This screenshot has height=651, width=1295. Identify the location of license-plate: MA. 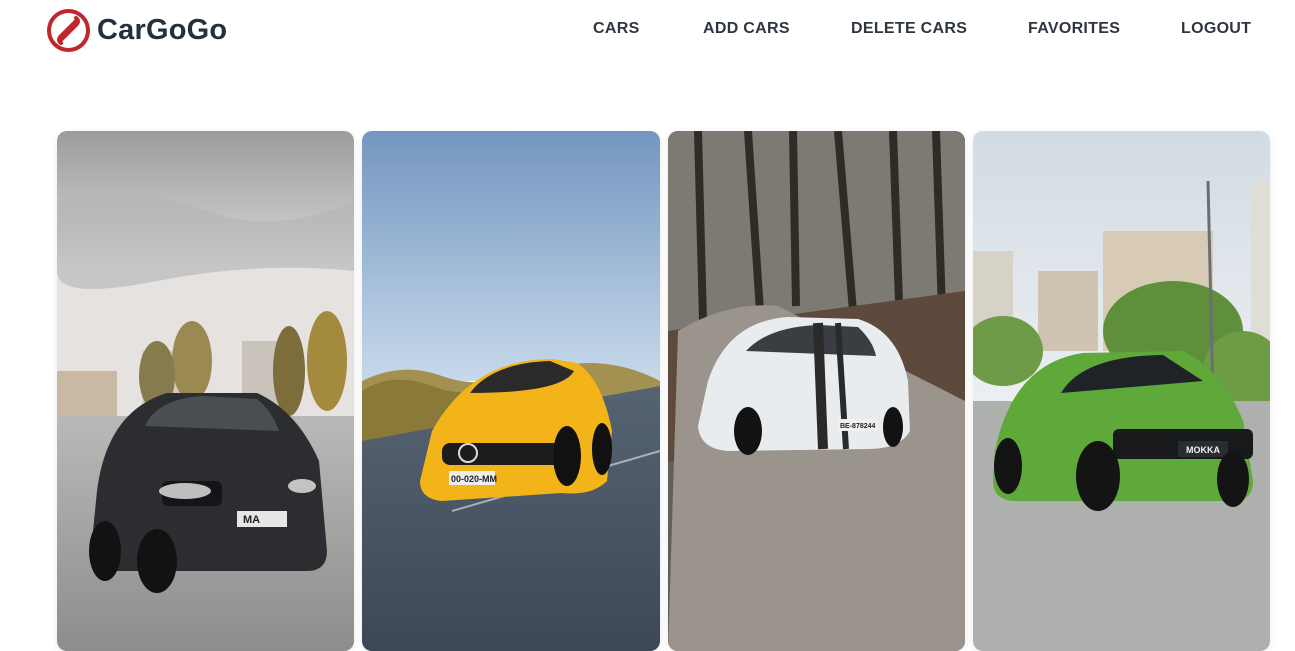
(251, 520).